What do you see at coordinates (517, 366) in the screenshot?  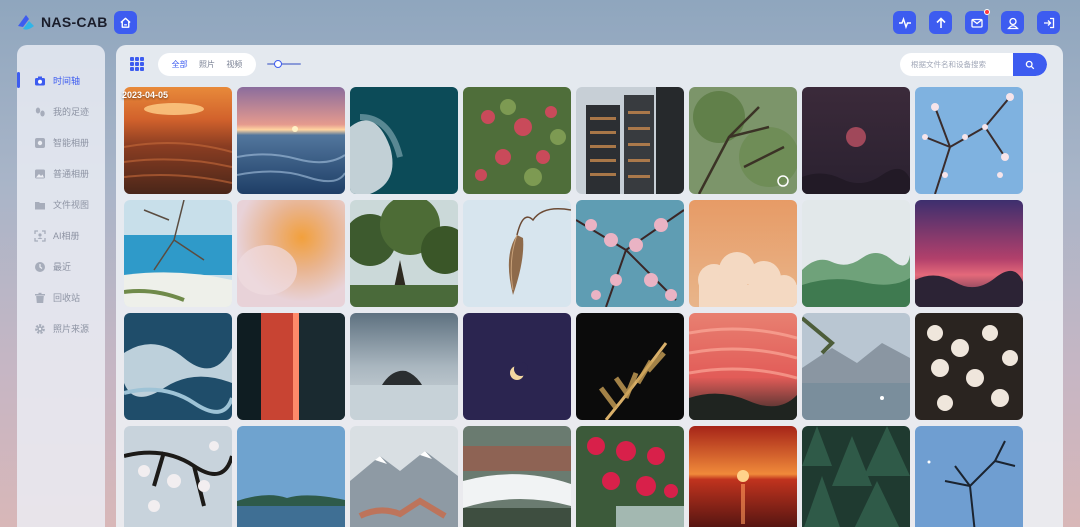 I see `photo-thumbnail-crescent-moon` at bounding box center [517, 366].